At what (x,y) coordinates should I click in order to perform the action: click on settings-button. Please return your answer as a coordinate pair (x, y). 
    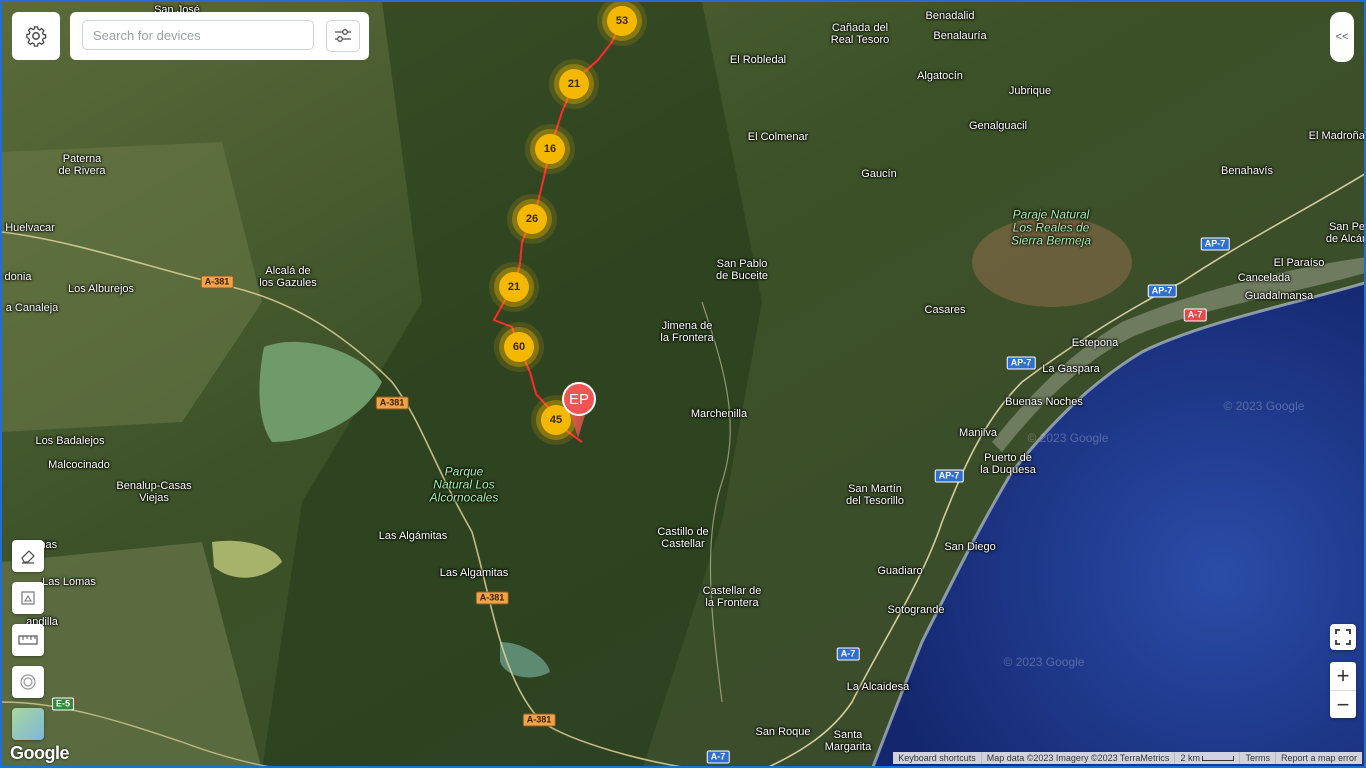
    Looking at the image, I should click on (36, 36).